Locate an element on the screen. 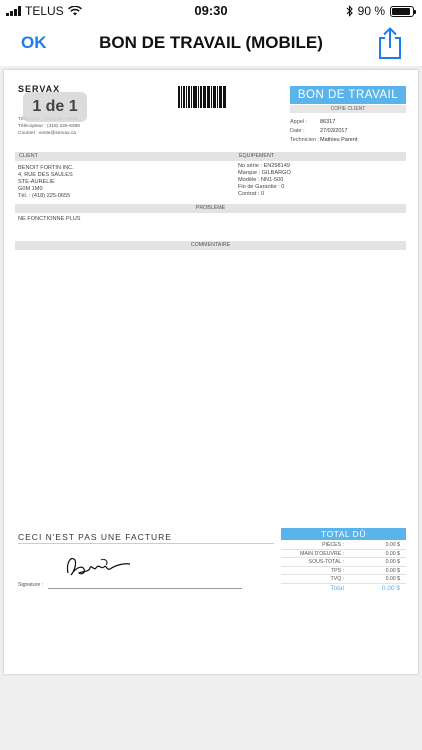 The image size is (422, 750). technicien-row: Technicien : Mathieu Parent is located at coordinates (348, 140).